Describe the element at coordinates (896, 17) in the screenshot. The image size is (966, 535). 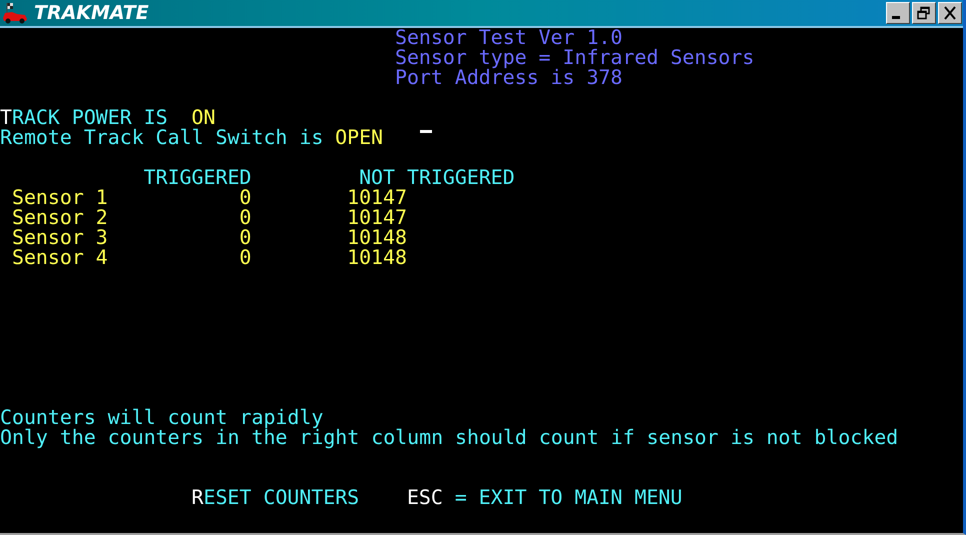
I see `minimize-icon` at that location.